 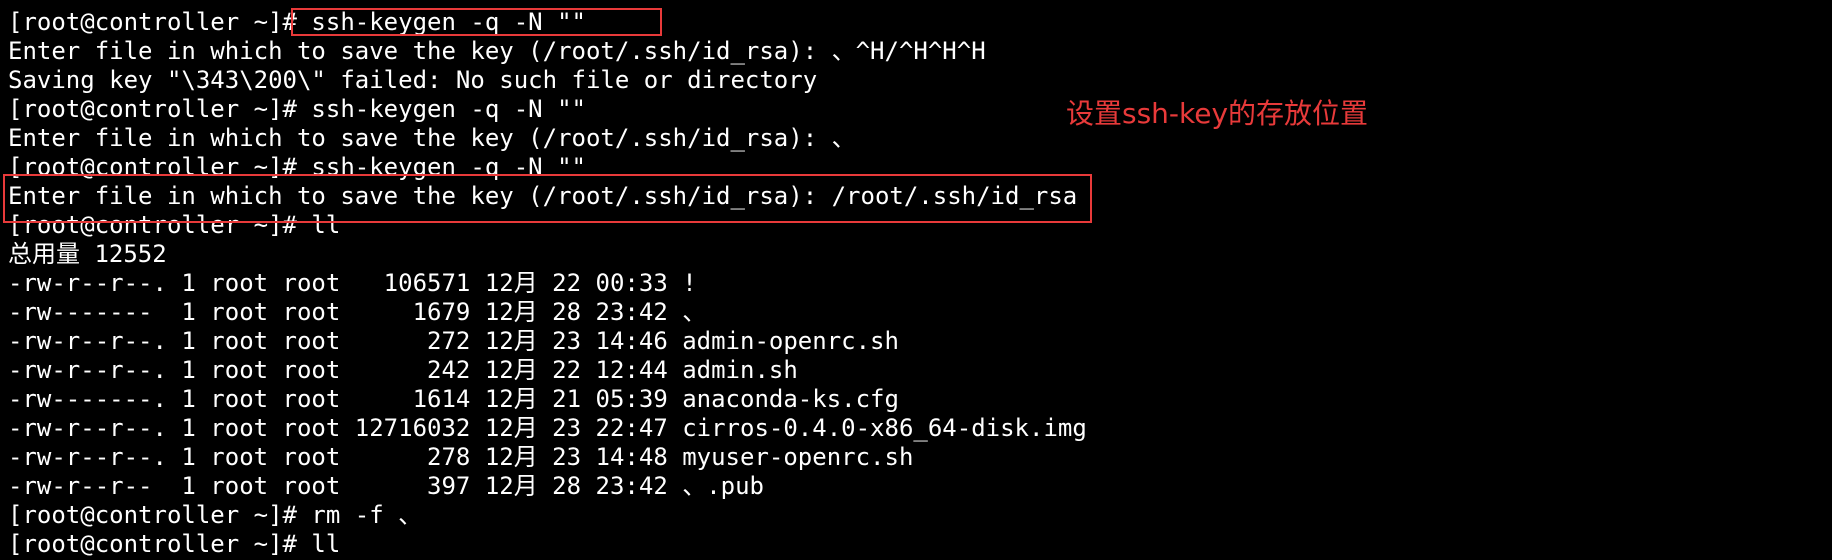 What do you see at coordinates (215, 515) in the screenshot?
I see `terminal-line: [root@controller ~]# rm -f 、` at bounding box center [215, 515].